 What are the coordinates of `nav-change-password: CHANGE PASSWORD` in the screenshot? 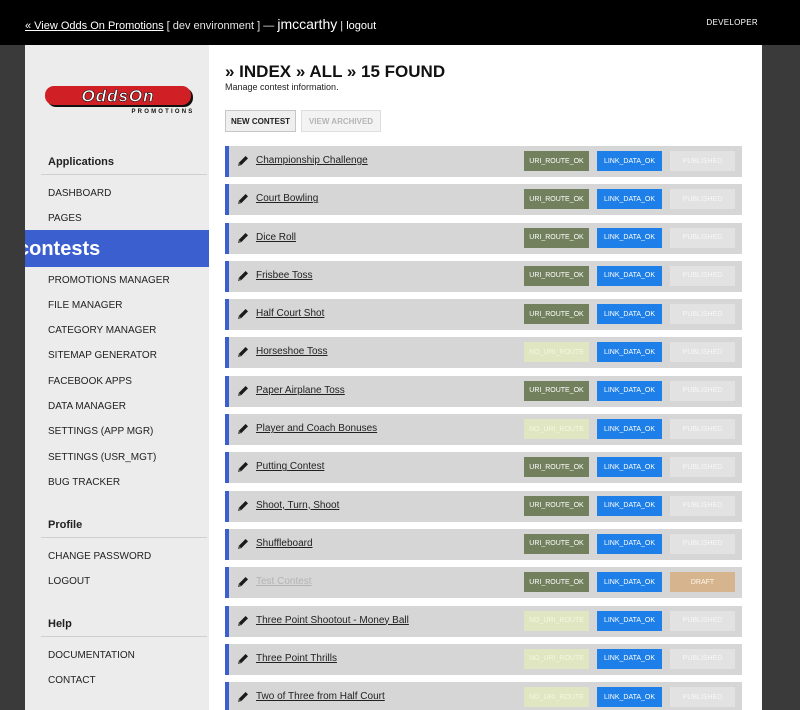 It's located at (99, 556).